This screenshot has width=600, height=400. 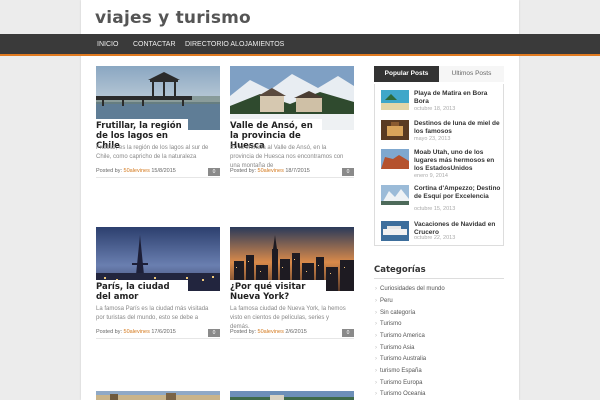 I want to click on post-meta: Posted by: 50alevines 17/6/2015, so click(x=136, y=332).